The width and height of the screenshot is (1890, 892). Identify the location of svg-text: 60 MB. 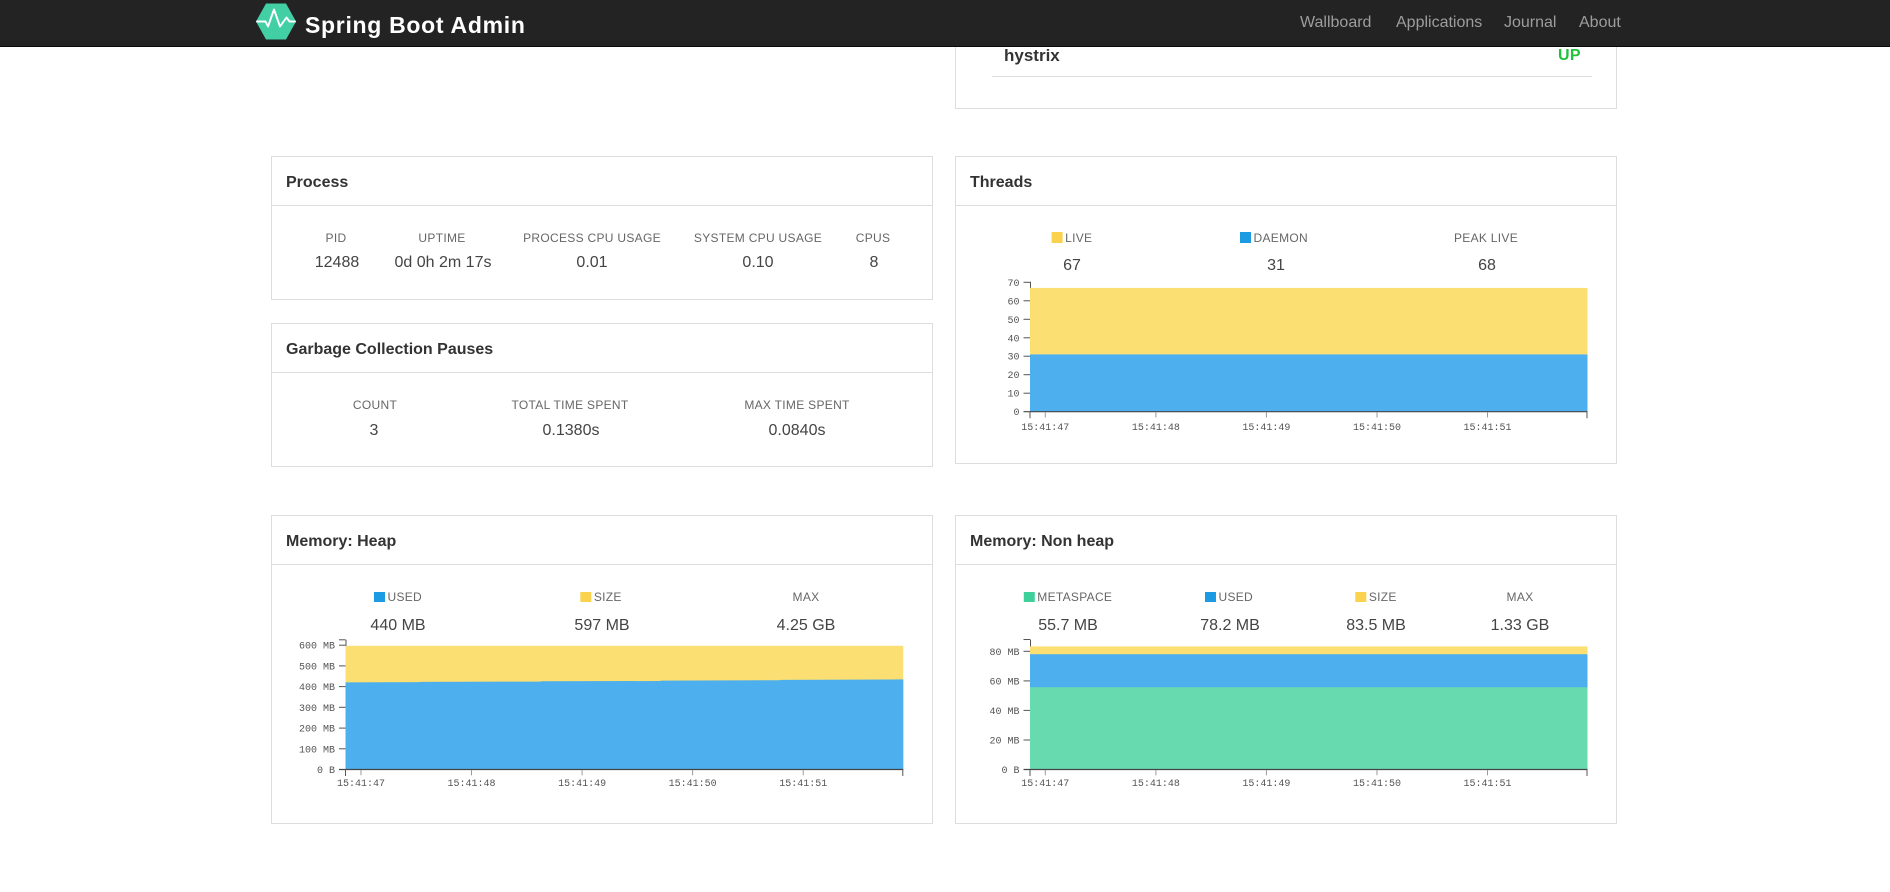
(1004, 682).